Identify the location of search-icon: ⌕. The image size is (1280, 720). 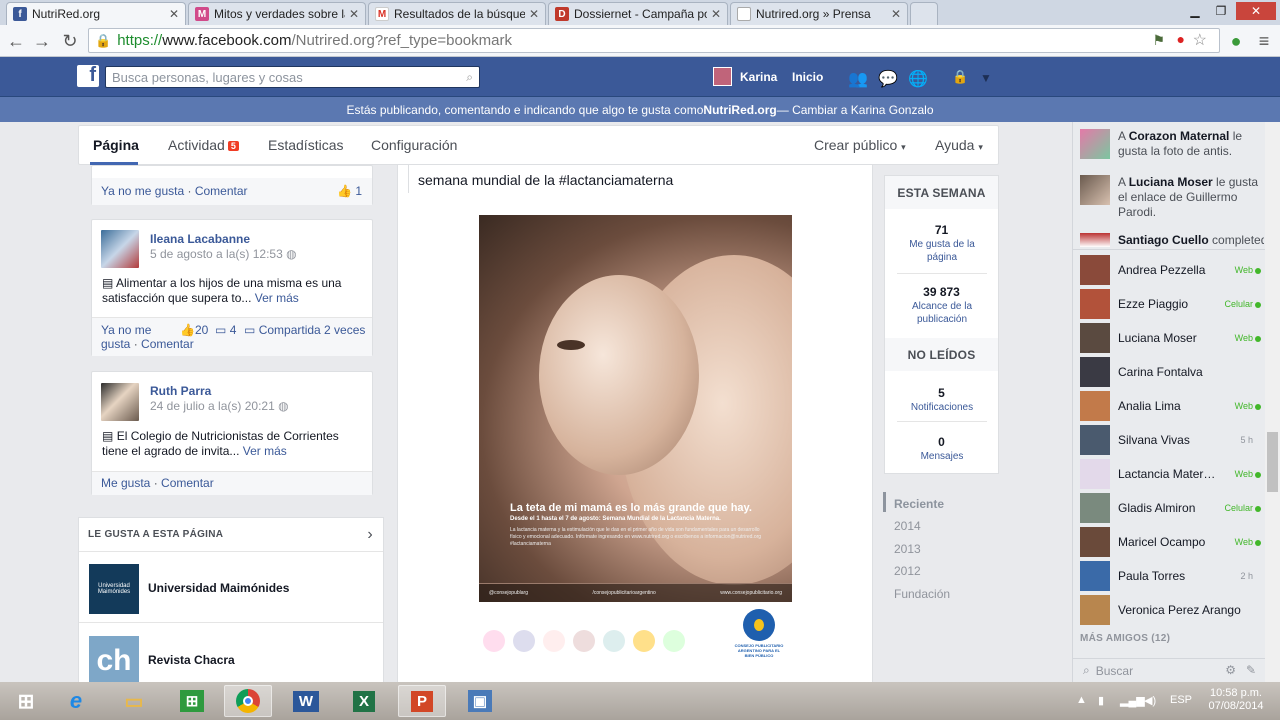
(469, 77).